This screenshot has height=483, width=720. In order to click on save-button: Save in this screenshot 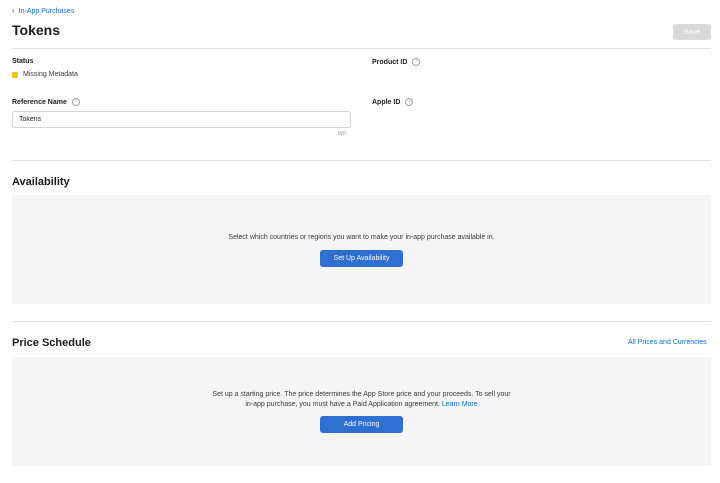, I will do `click(692, 32)`.